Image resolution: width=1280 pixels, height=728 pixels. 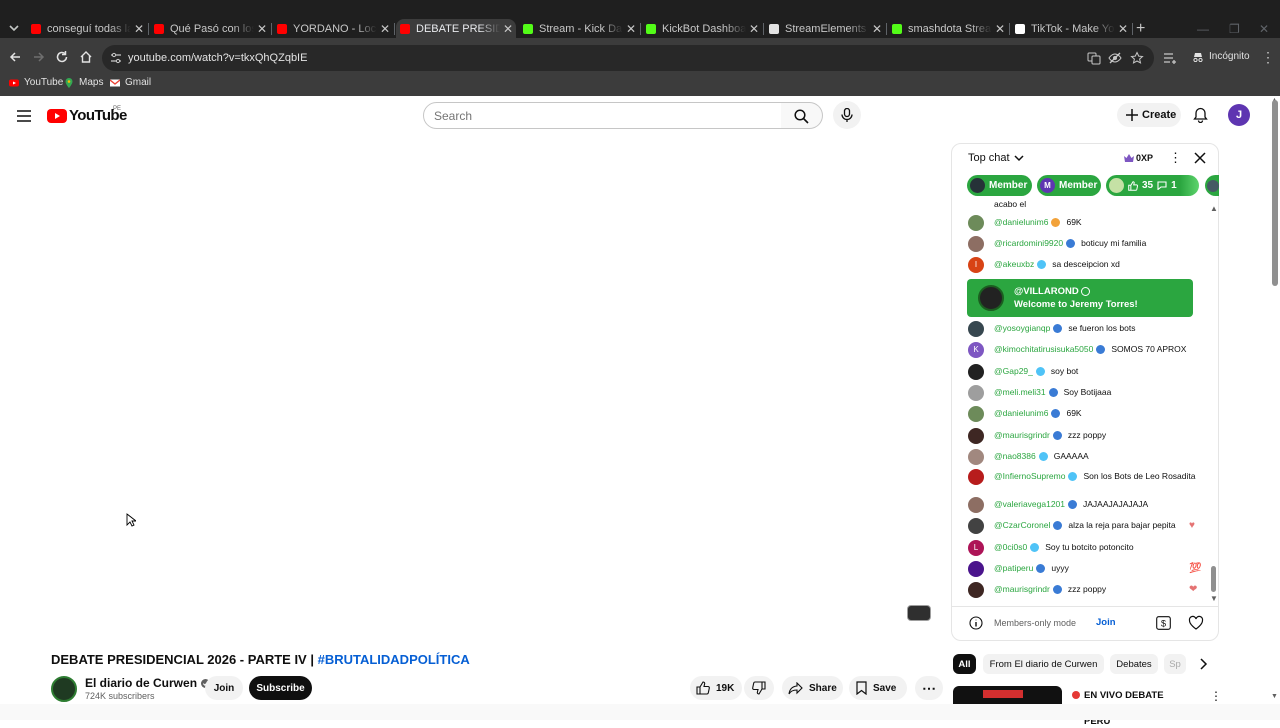 What do you see at coordinates (1264, 29) in the screenshot?
I see `close-window-icon: ✕` at bounding box center [1264, 29].